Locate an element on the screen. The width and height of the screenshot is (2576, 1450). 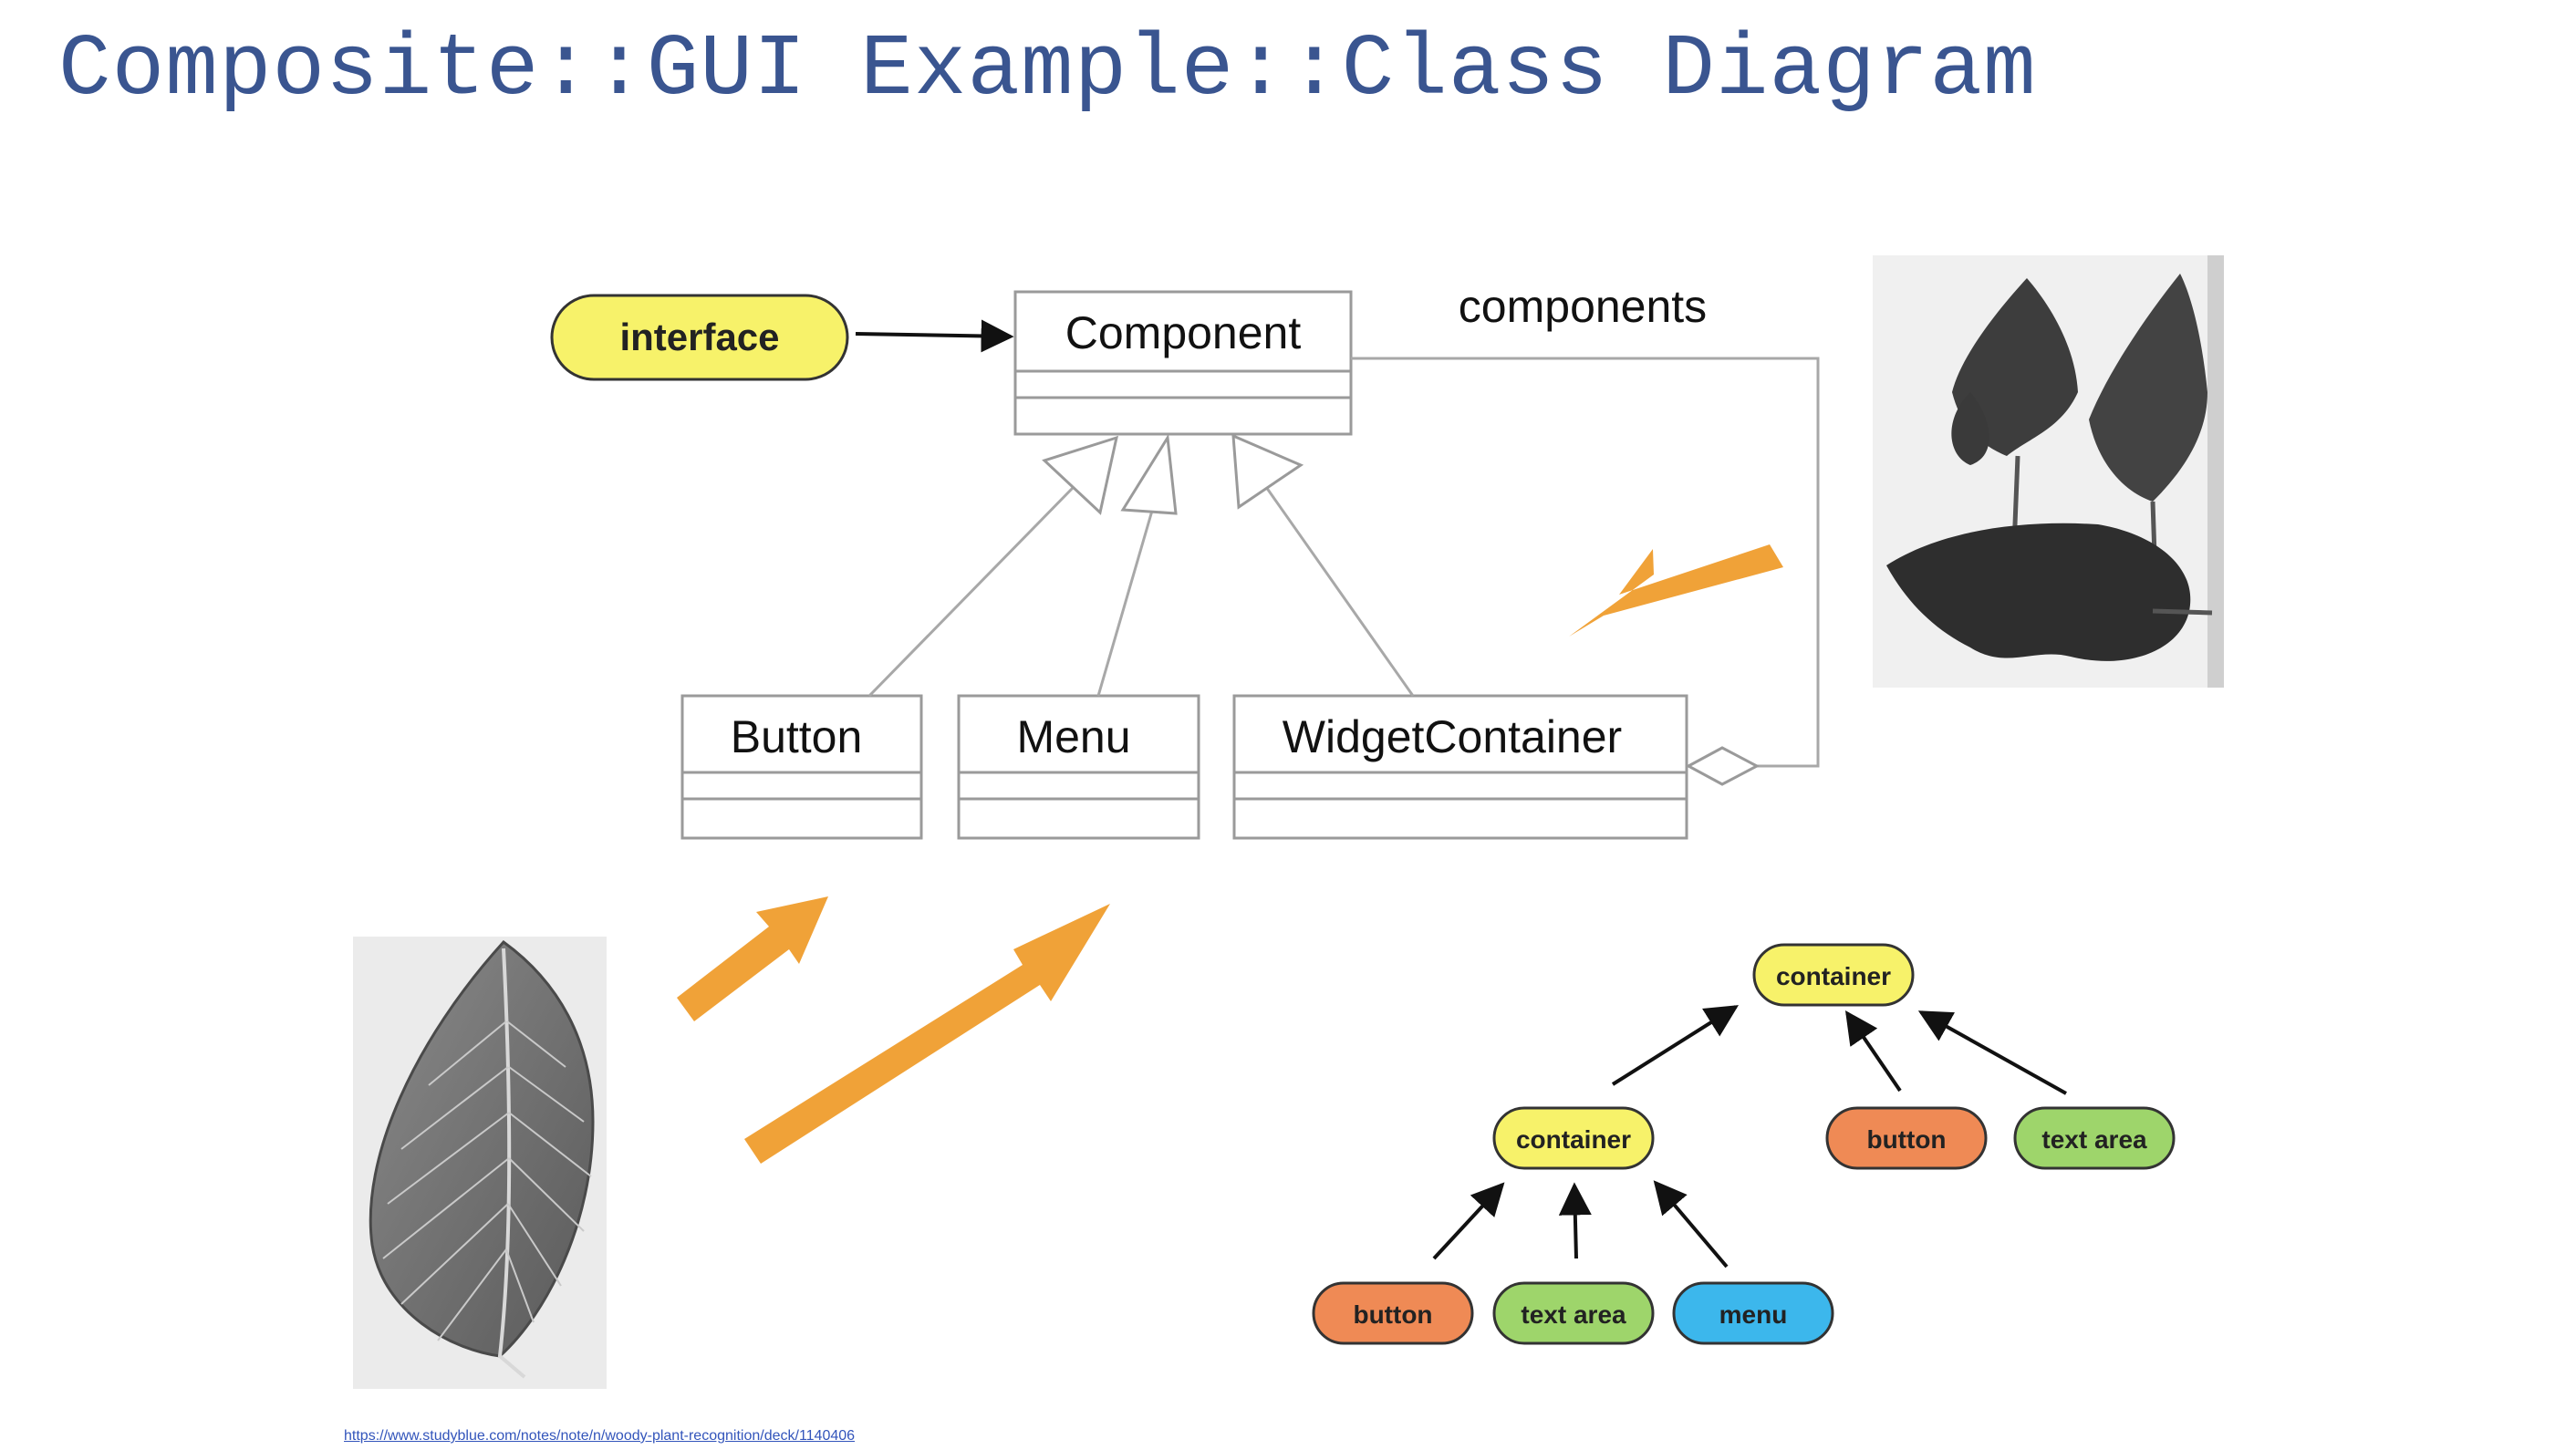
tree-node-leaf-text-area-label: text area is located at coordinates (1573, 1314).